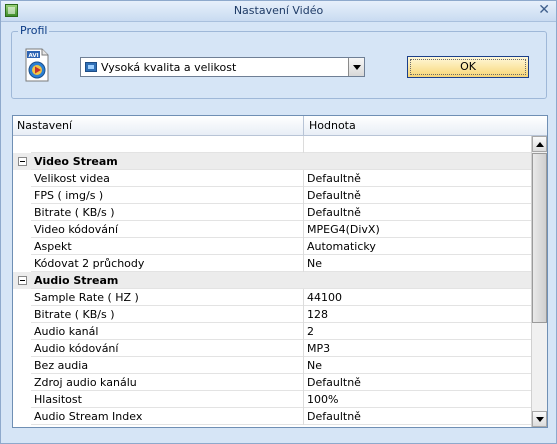  What do you see at coordinates (272, 365) in the screenshot?
I see `table-row: Bez audia Ne` at bounding box center [272, 365].